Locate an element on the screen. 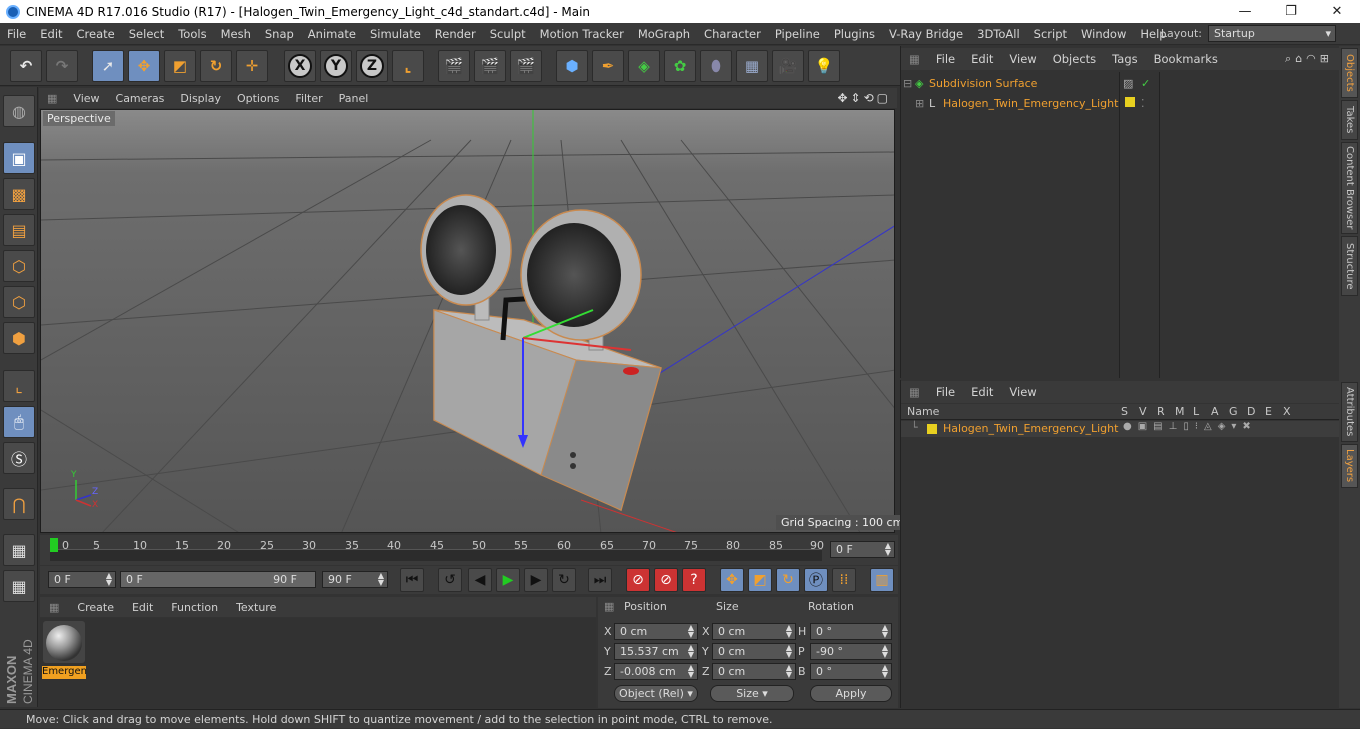  undo-icon: ↶ is located at coordinates (26, 66).